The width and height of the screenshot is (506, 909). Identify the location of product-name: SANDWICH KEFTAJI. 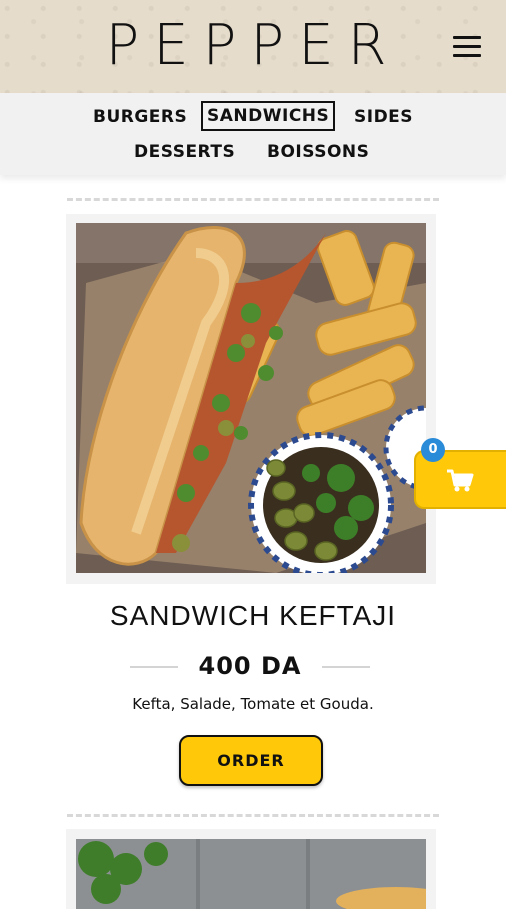
(253, 615).